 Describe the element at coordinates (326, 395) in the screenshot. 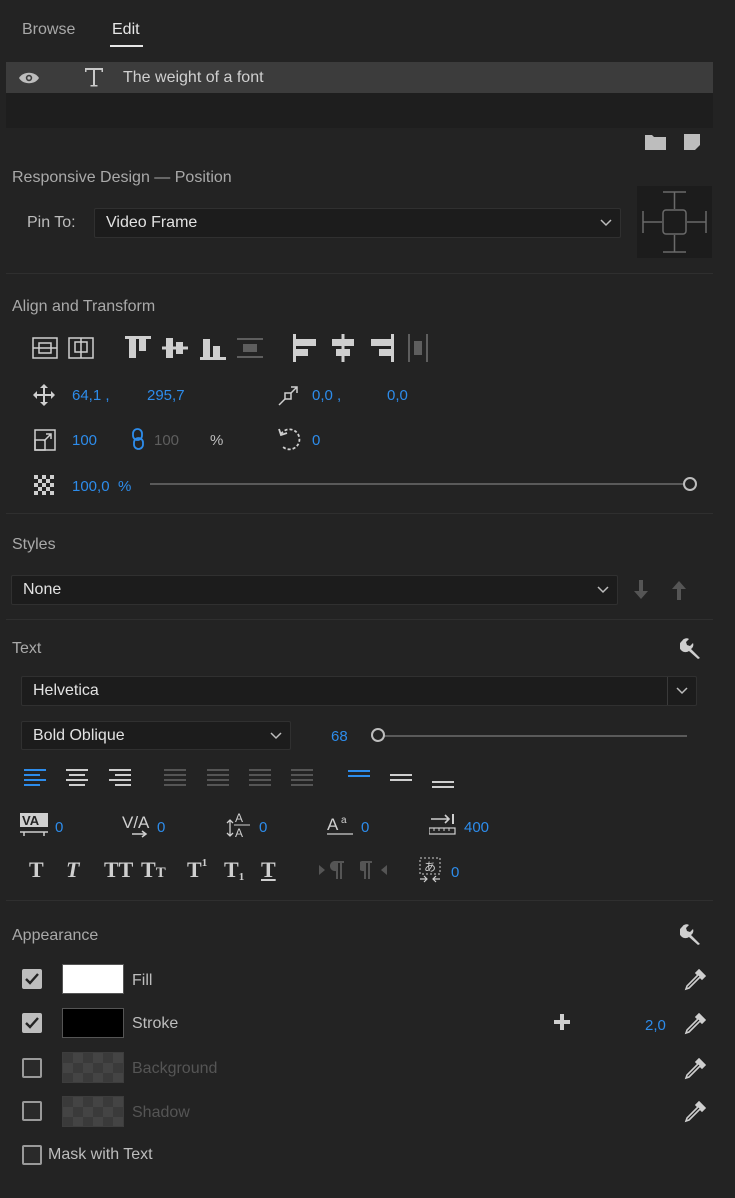

I see `anchor-x-value: 0,0 ,` at that location.